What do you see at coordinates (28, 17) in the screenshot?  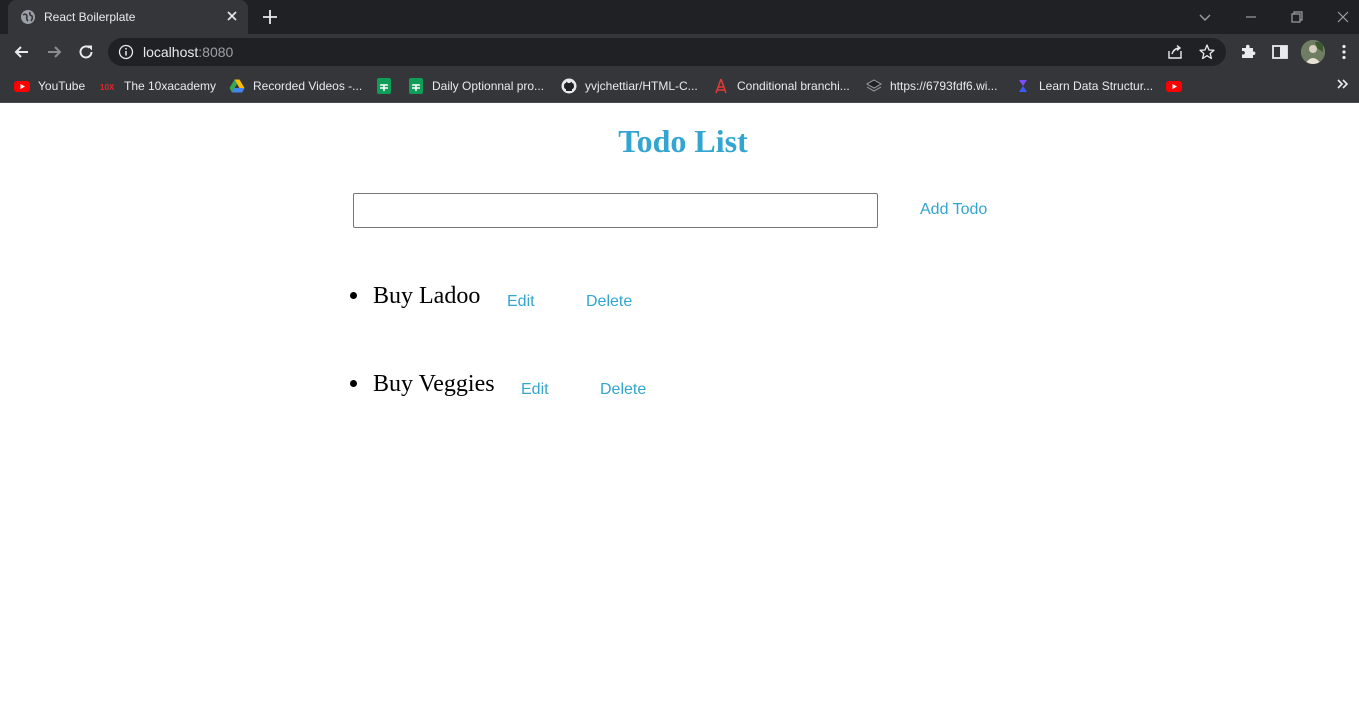 I see `globe-icon` at bounding box center [28, 17].